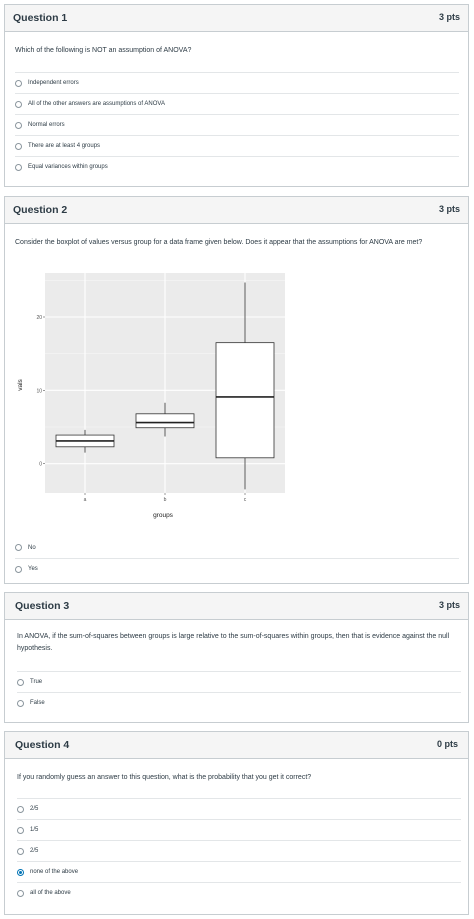 The image size is (474, 919). Describe the element at coordinates (239, 808) in the screenshot. I see `question-4-option-1: 2/5` at that location.